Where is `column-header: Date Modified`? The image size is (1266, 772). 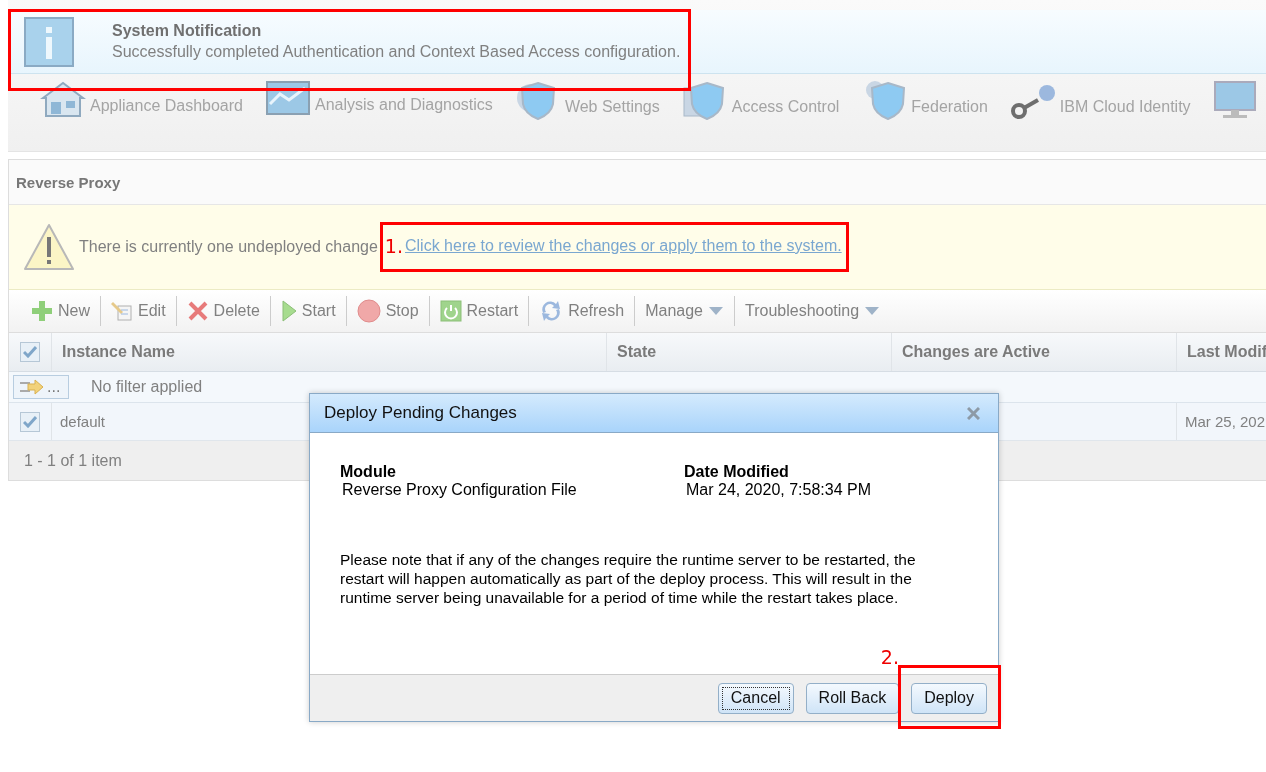 column-header: Date Modified is located at coordinates (737, 472).